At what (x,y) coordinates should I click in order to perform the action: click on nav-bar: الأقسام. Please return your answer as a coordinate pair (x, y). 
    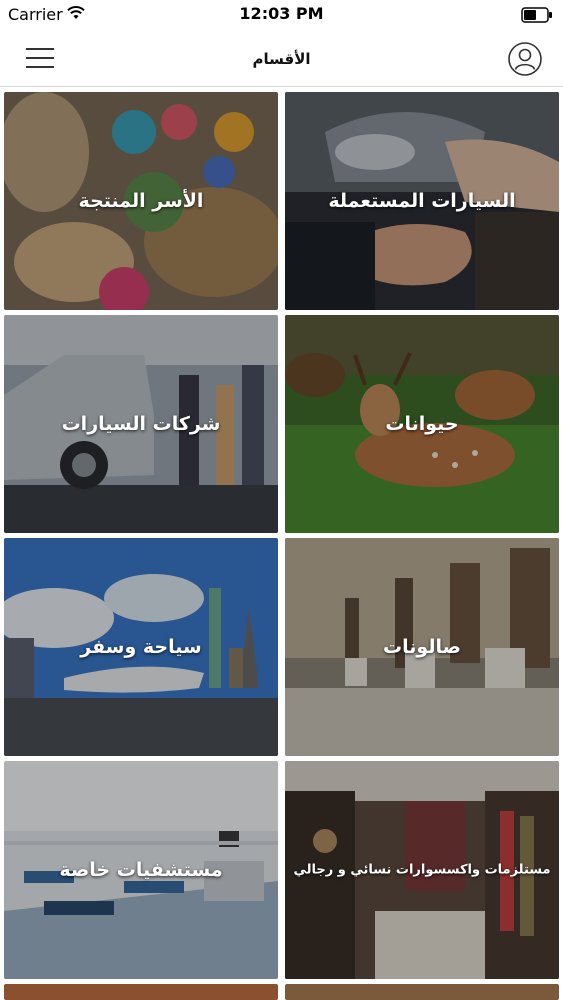
    Looking at the image, I should click on (281, 58).